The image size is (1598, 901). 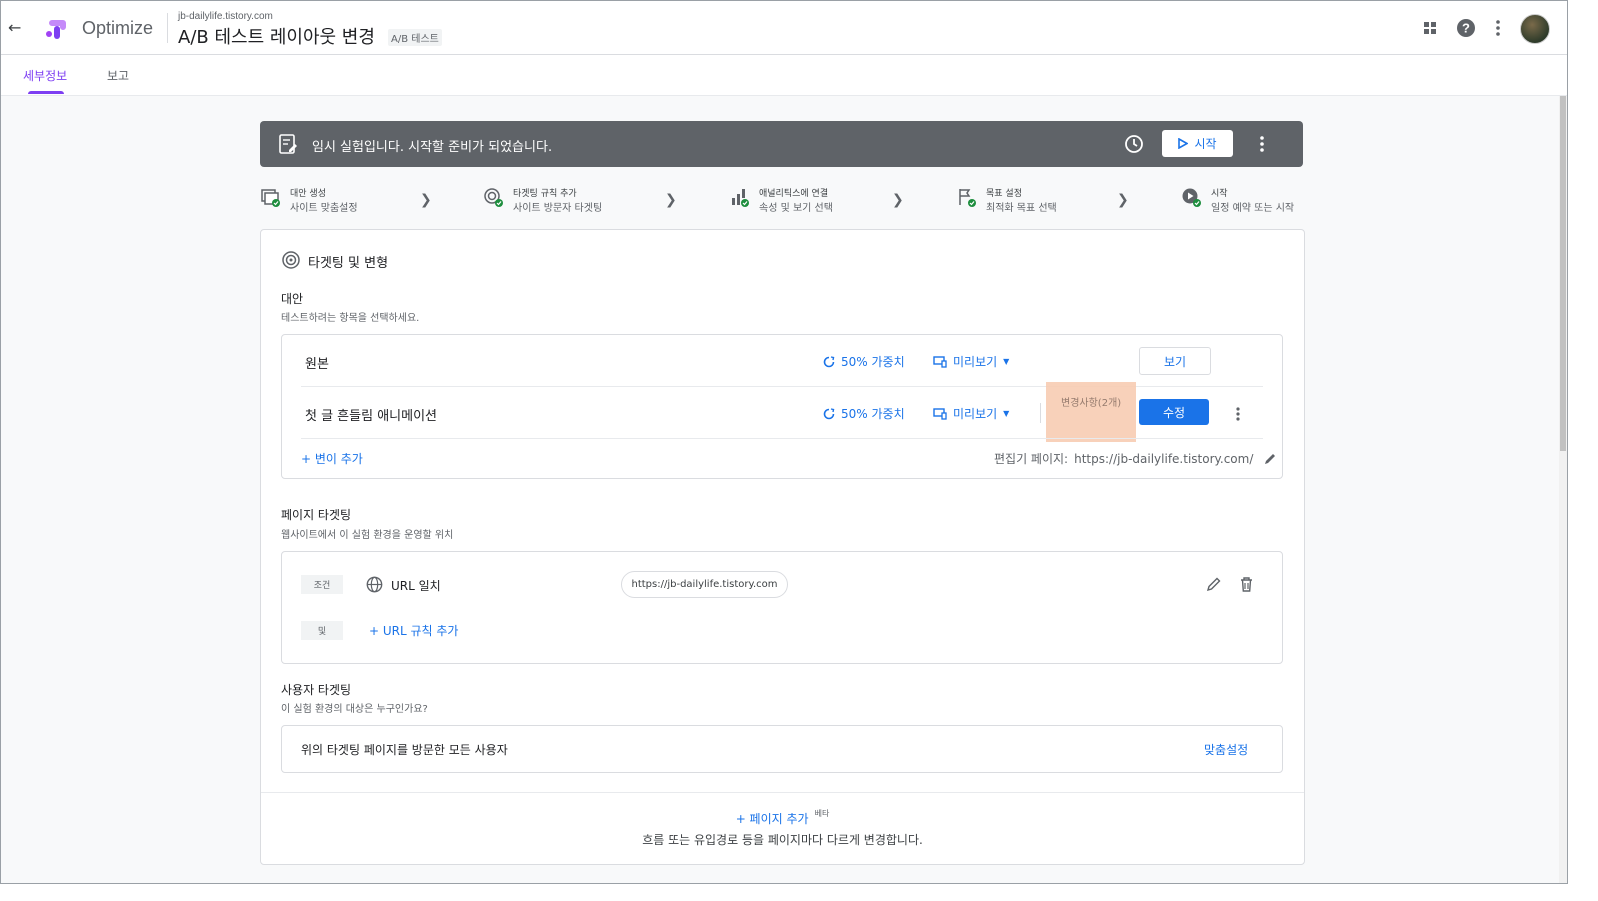 I want to click on and-chip: 및, so click(x=322, y=630).